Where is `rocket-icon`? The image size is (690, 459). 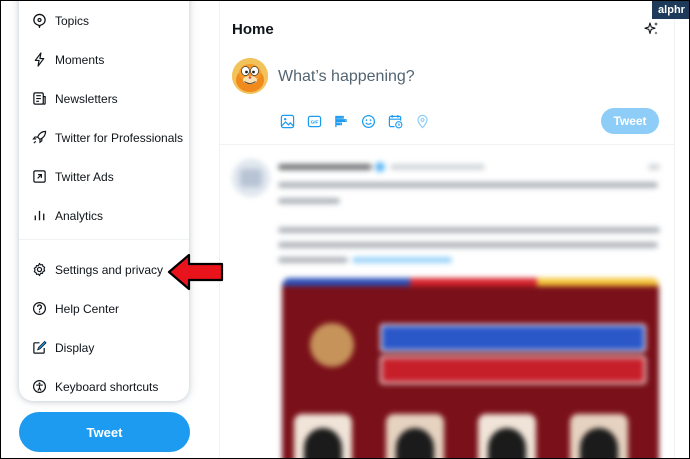 rocket-icon is located at coordinates (39, 138).